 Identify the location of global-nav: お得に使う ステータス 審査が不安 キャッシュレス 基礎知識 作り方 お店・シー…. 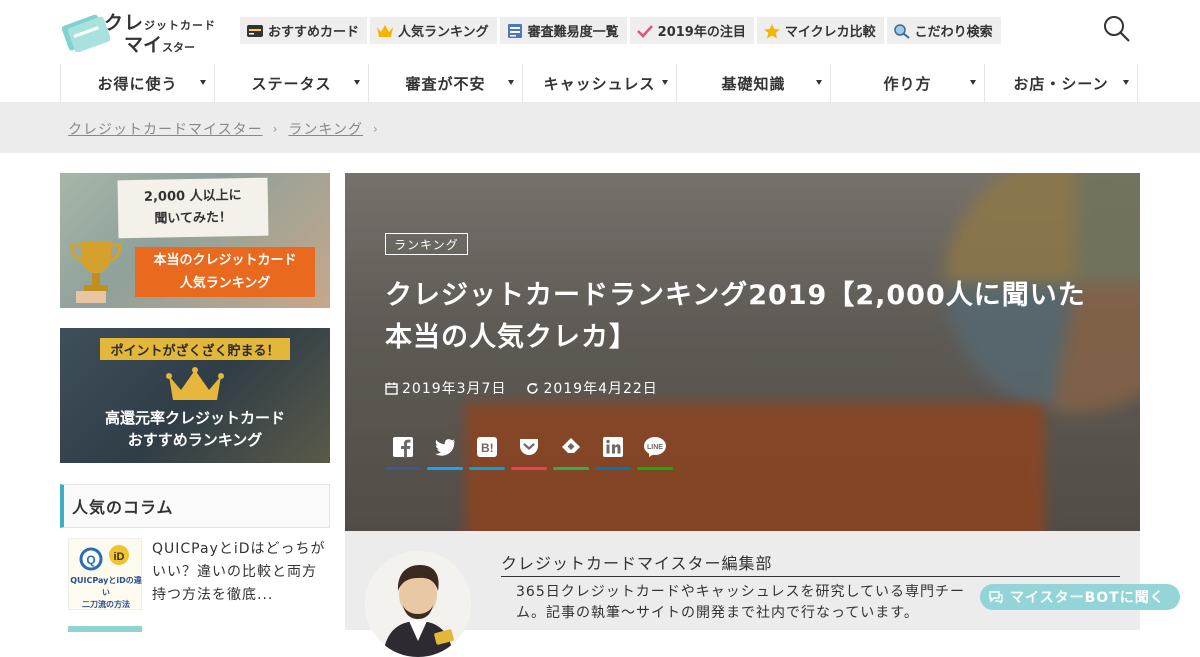
(600, 83).